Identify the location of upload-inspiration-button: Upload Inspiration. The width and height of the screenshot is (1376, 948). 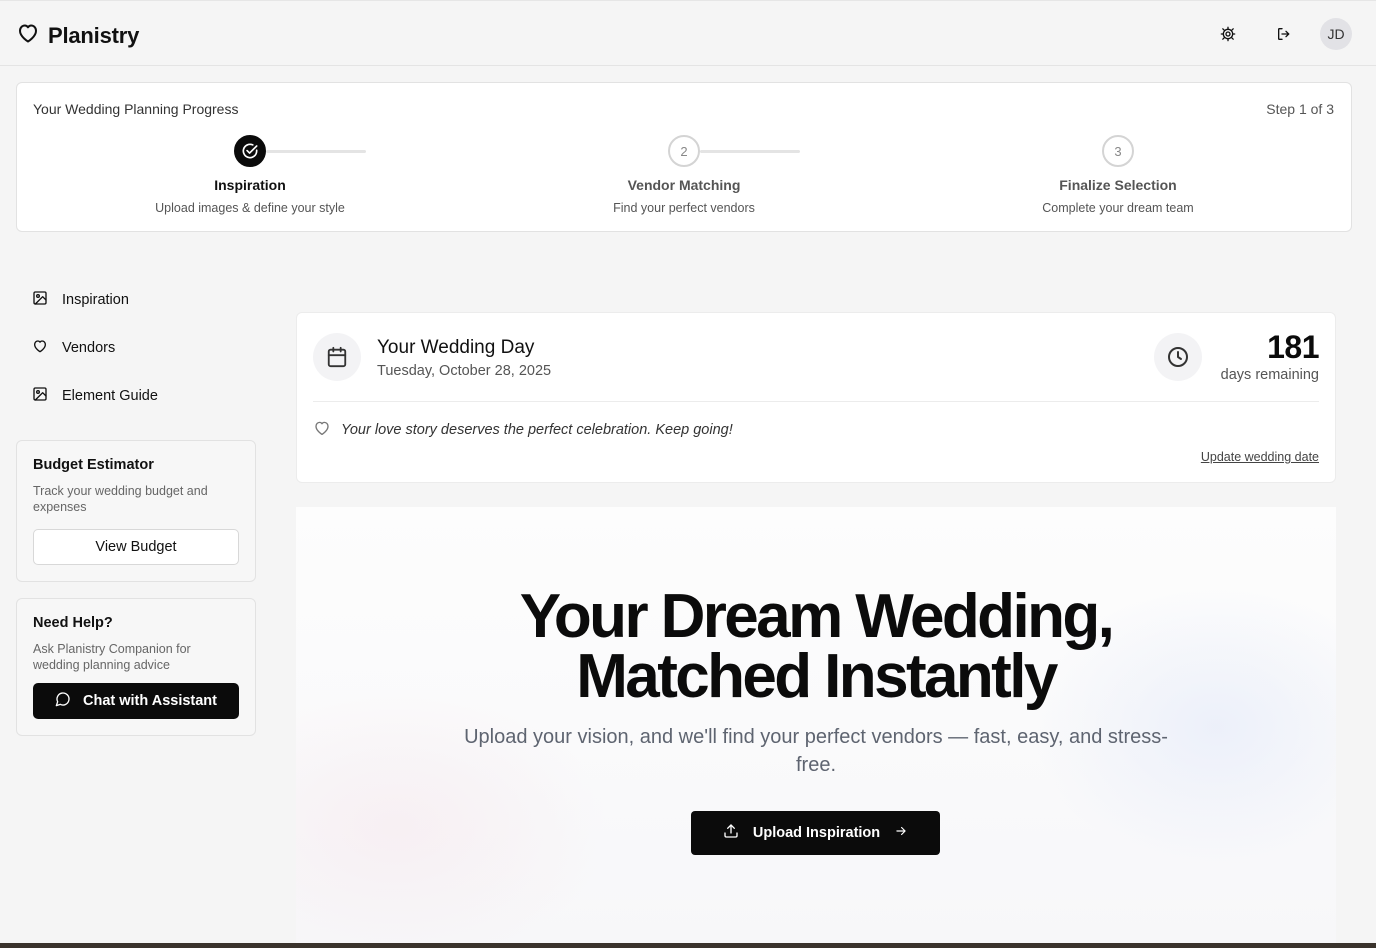
(815, 833).